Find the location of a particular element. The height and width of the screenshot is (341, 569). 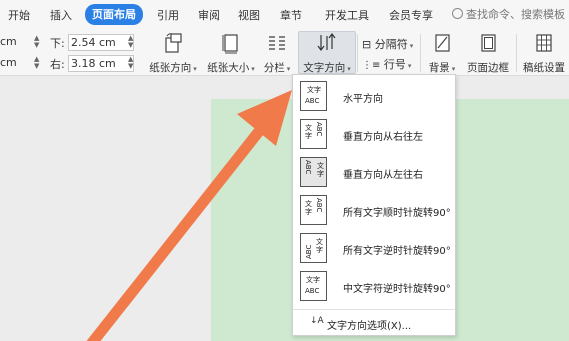

text-direction-options-icon: ↓A is located at coordinates (317, 321).